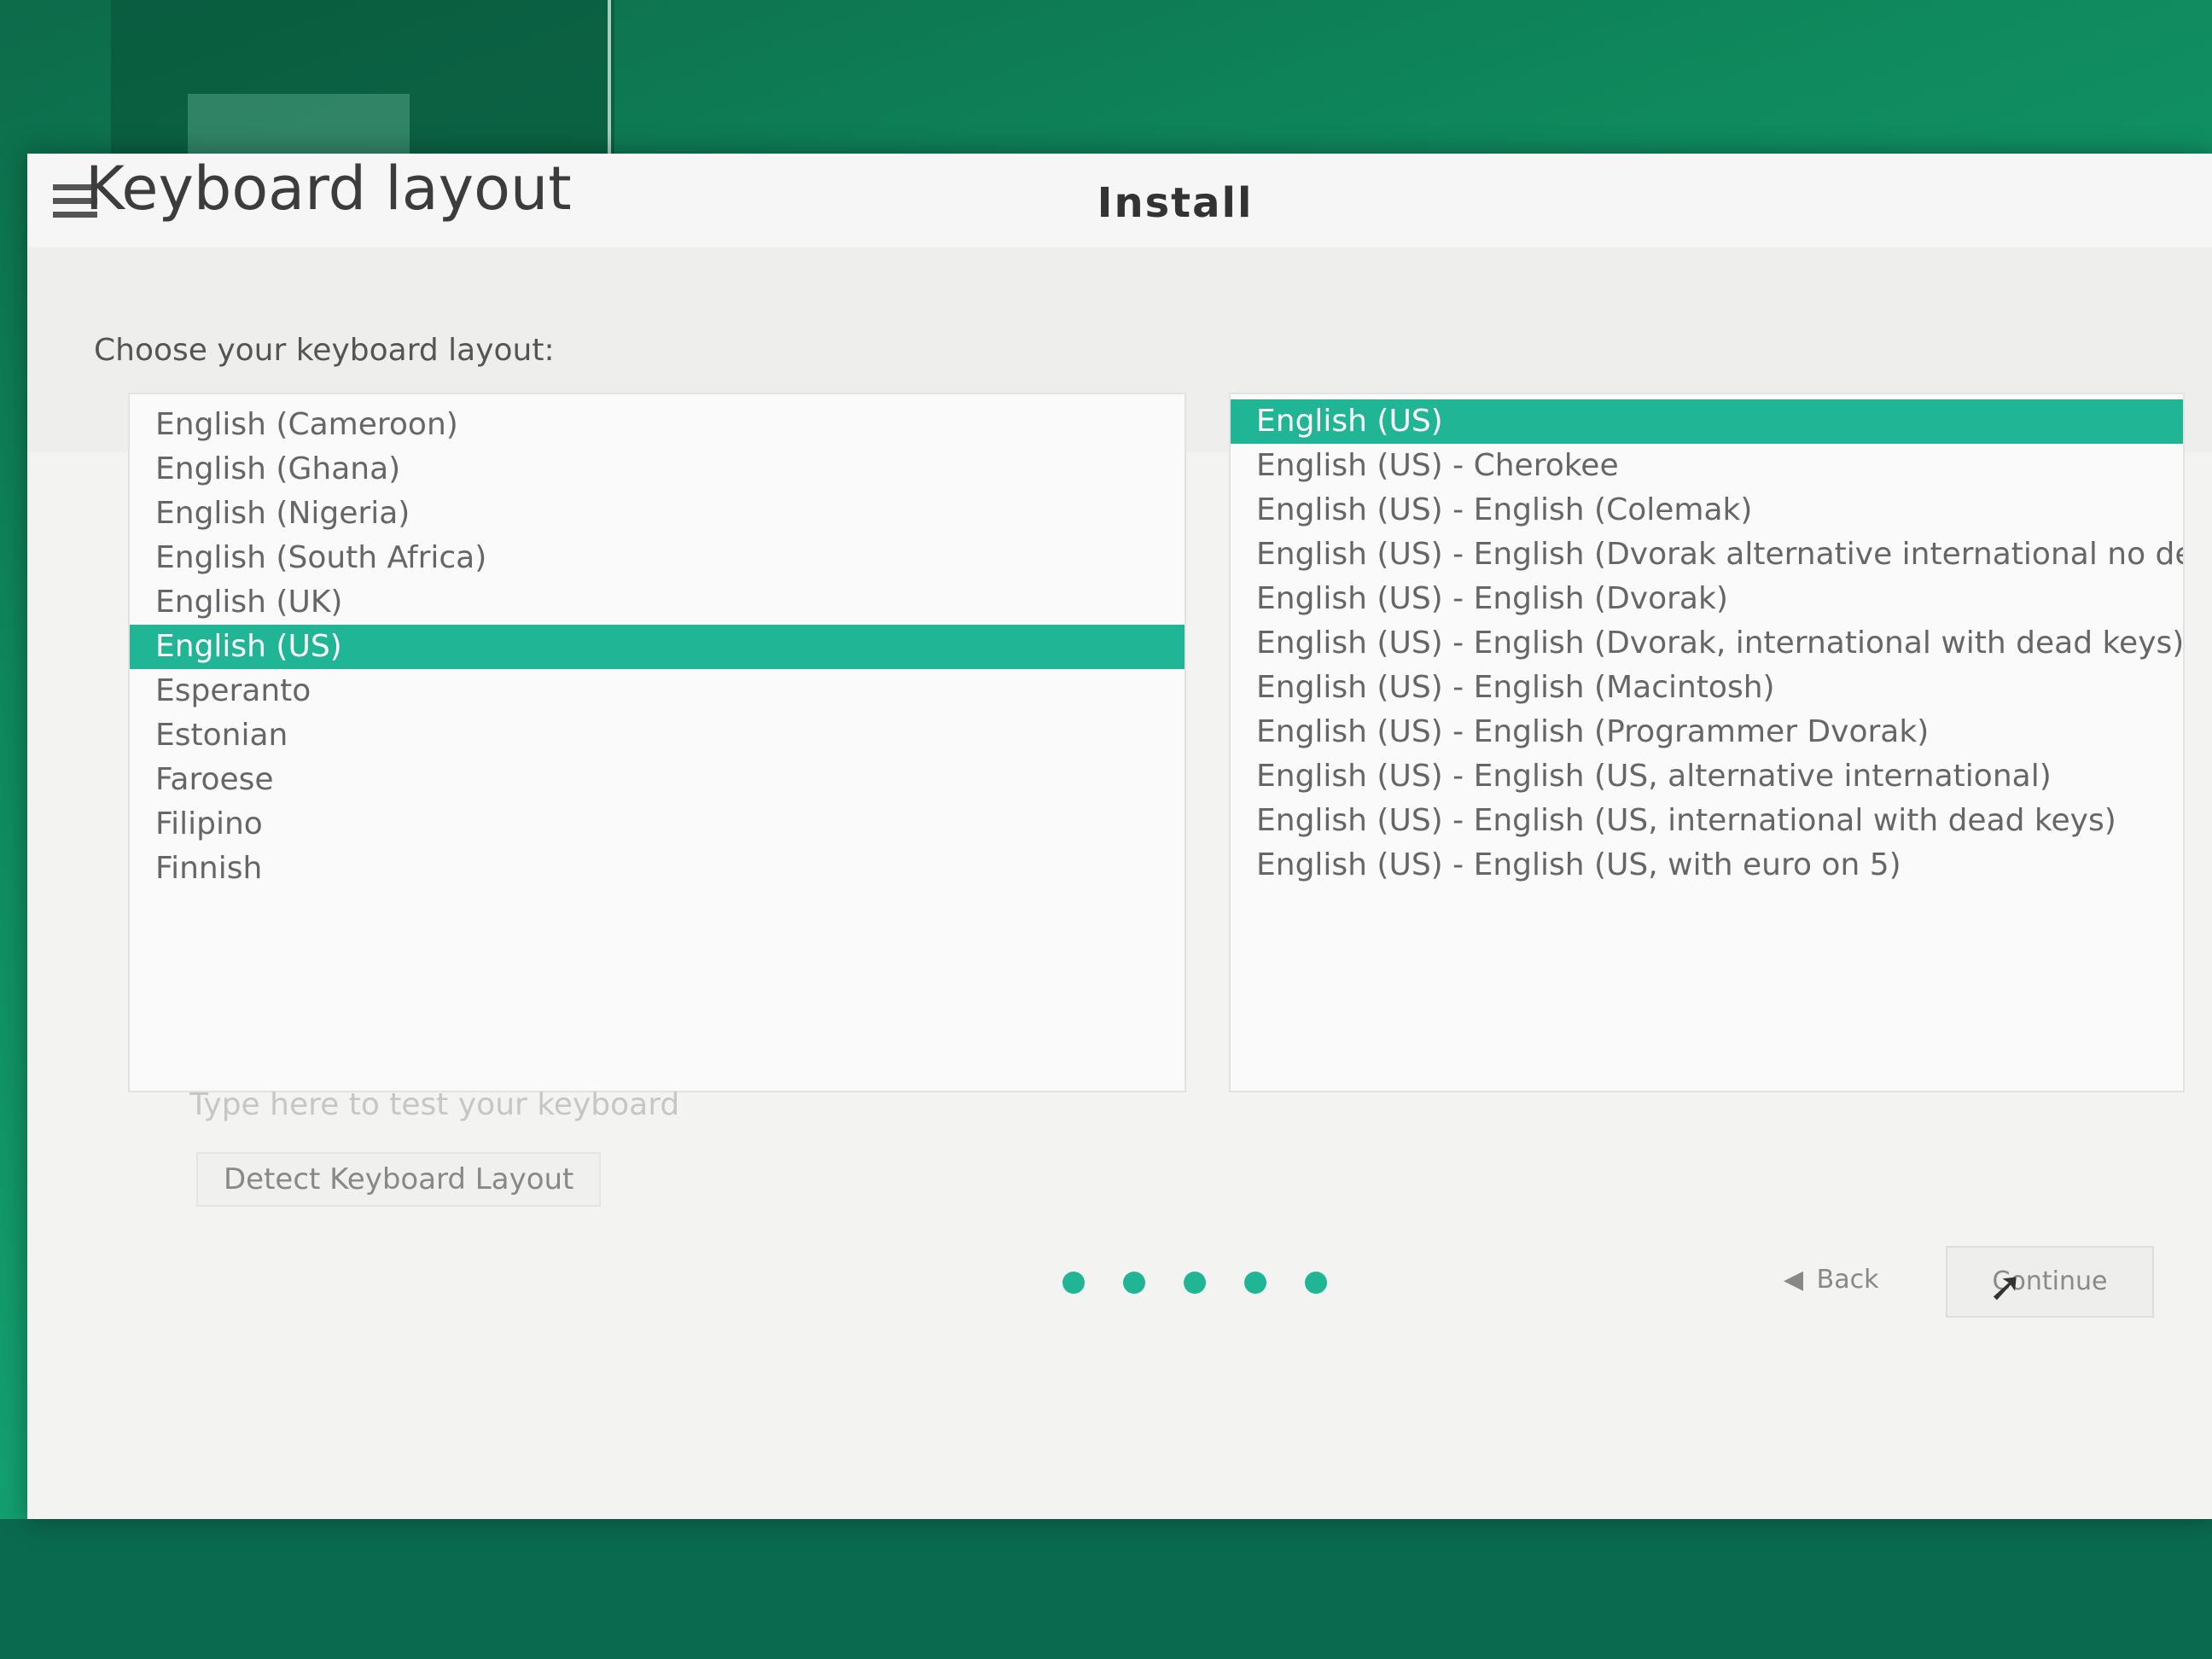 The width and height of the screenshot is (2212, 1659). I want to click on layout-list-item: Esperanto, so click(657, 691).